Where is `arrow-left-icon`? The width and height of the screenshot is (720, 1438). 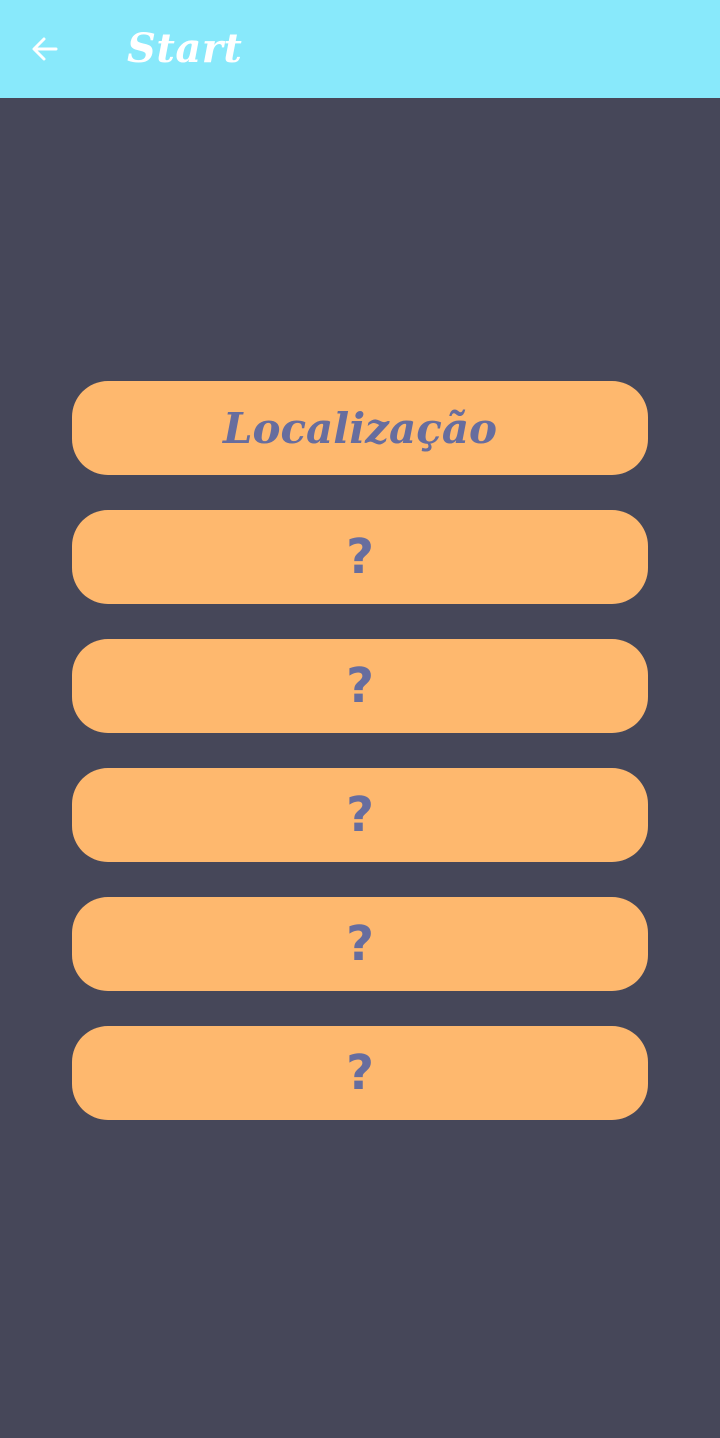
arrow-left-icon is located at coordinates (45, 49).